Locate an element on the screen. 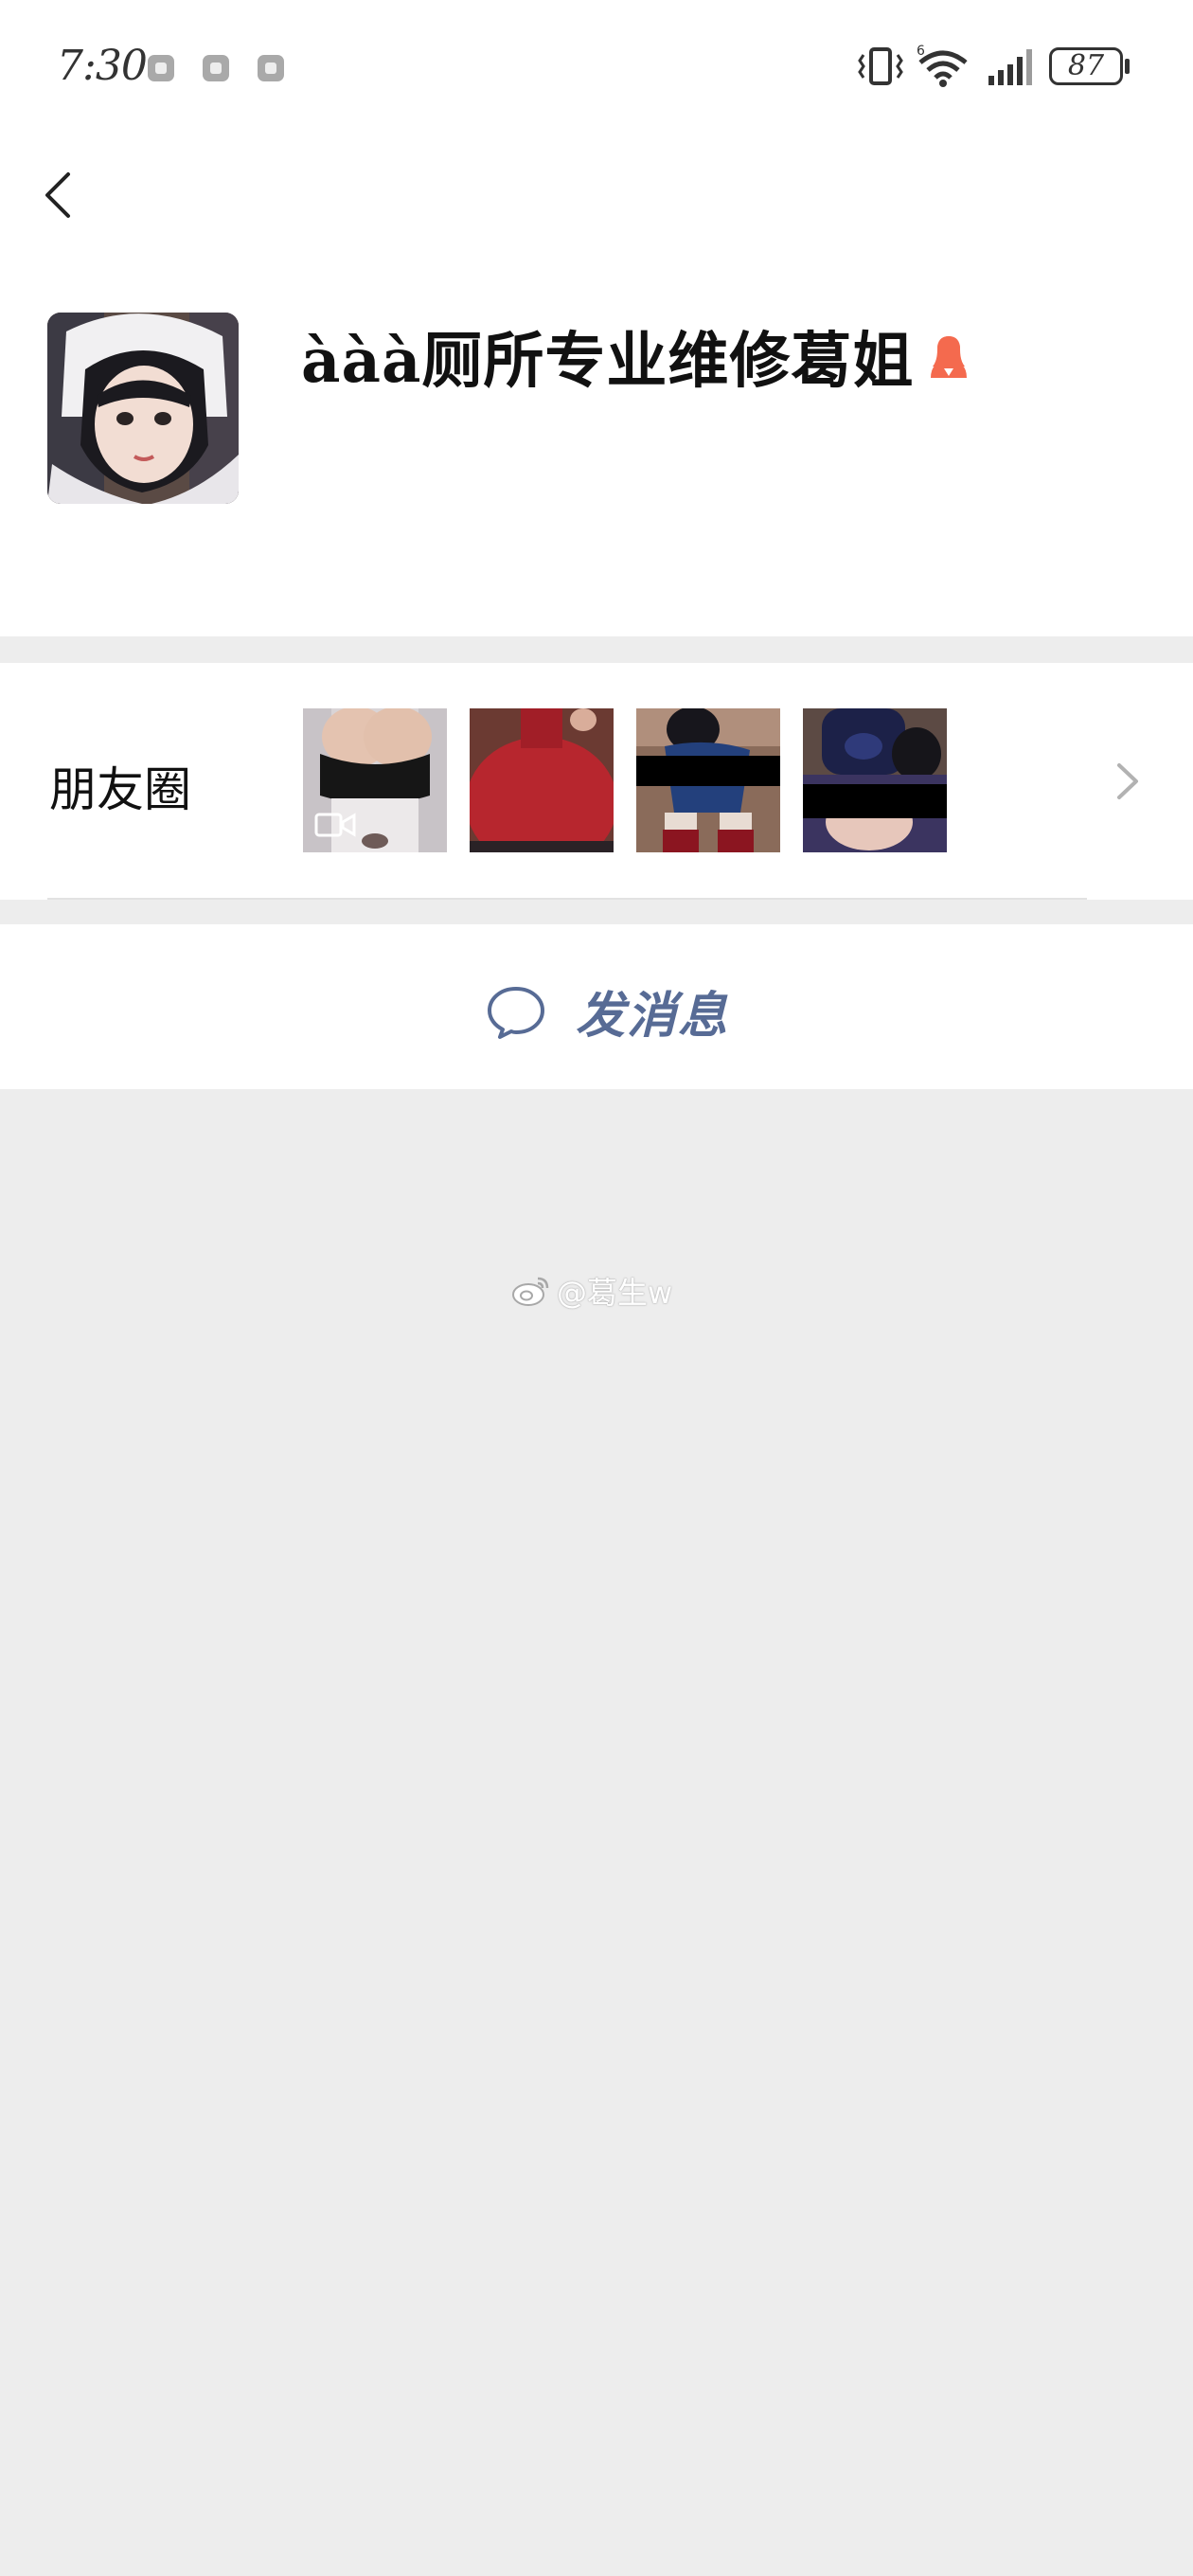 The width and height of the screenshot is (1193, 2576). display-name: ààà厕所专业维修葛姐 is located at coordinates (608, 361).